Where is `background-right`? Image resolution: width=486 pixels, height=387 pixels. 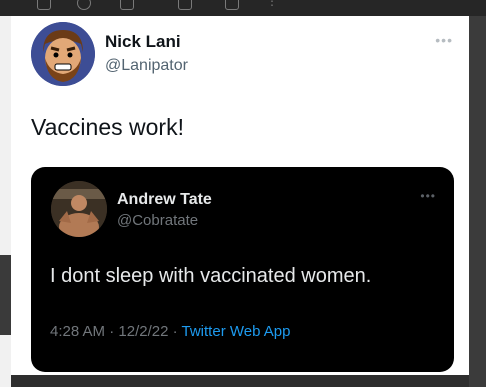
background-right is located at coordinates (477, 201).